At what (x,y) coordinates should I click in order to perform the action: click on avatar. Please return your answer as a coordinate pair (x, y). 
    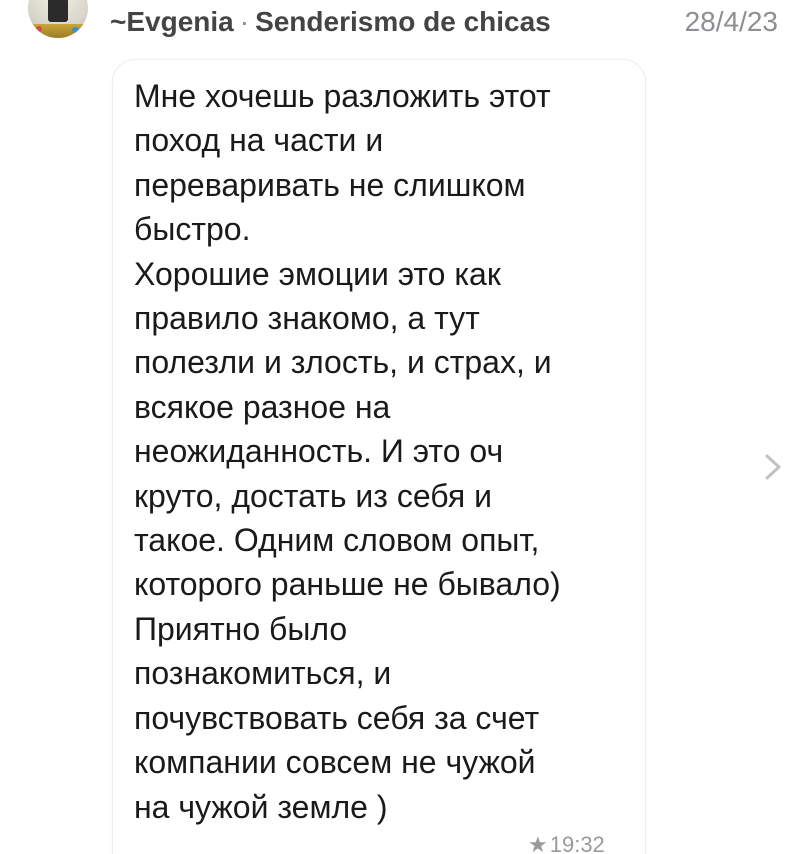
    Looking at the image, I should click on (58, 19).